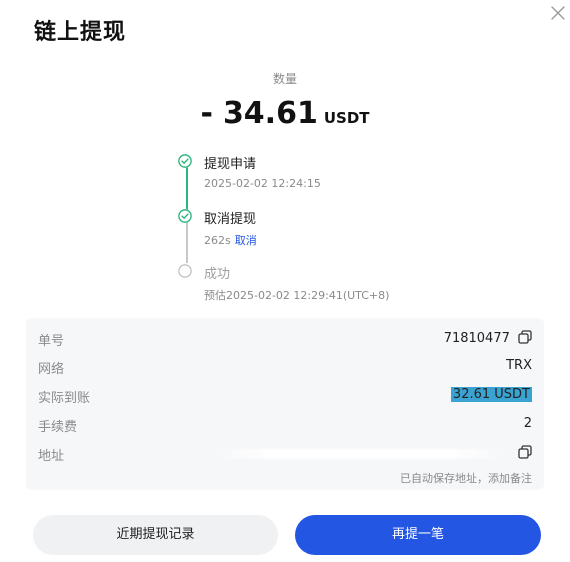 Image resolution: width=570 pixels, height=562 pixels. What do you see at coordinates (346, 118) in the screenshot?
I see `amount-unit: USDT` at bounding box center [346, 118].